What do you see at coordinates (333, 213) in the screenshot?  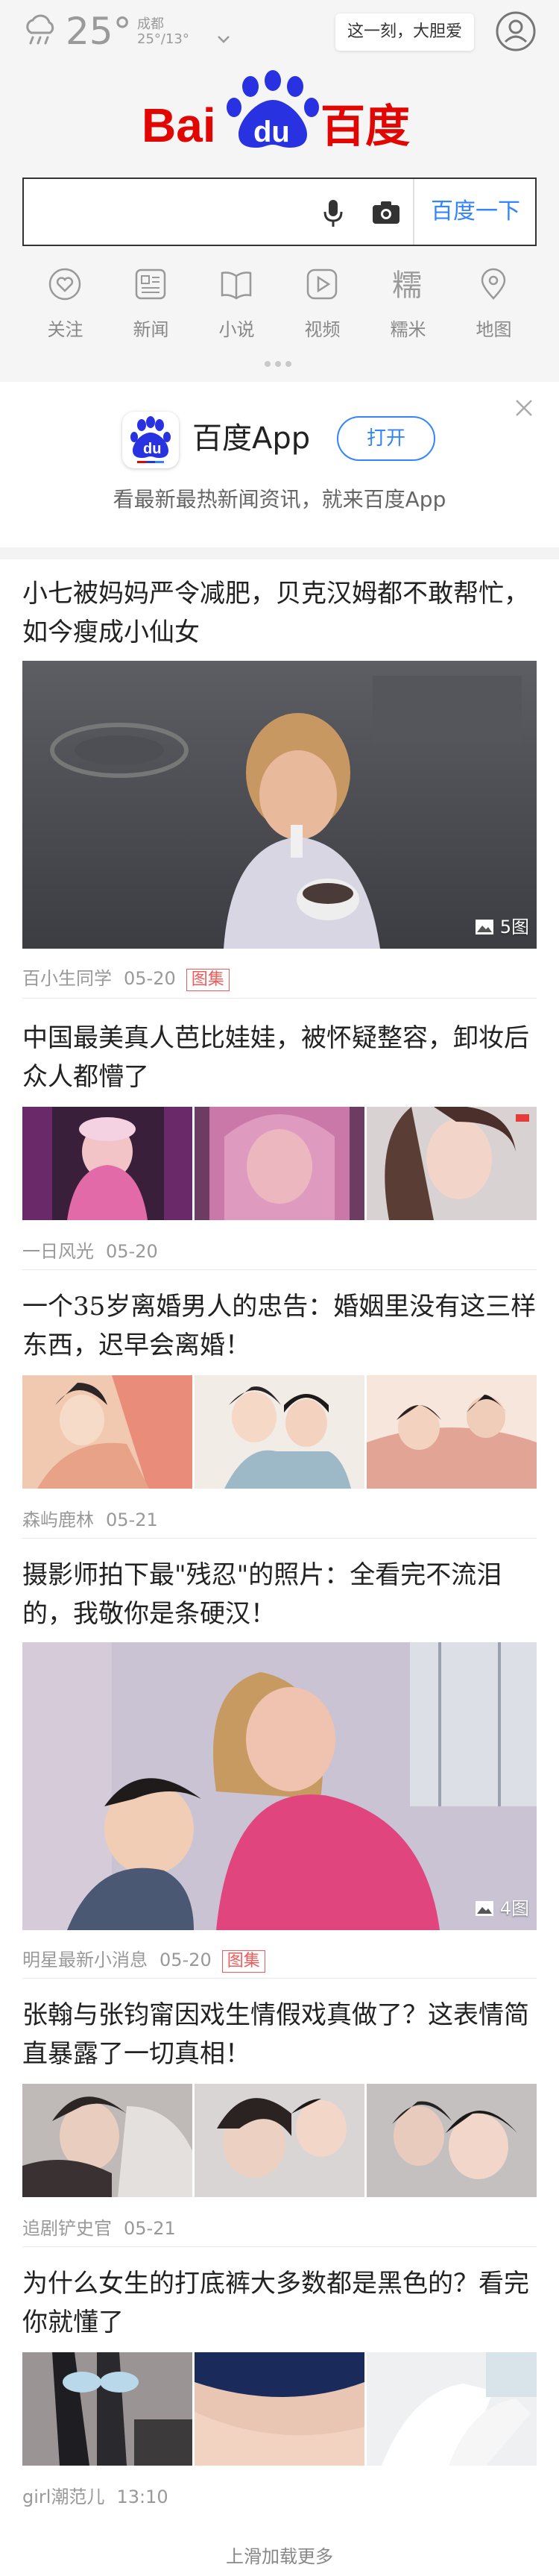 I see `microphone-icon` at bounding box center [333, 213].